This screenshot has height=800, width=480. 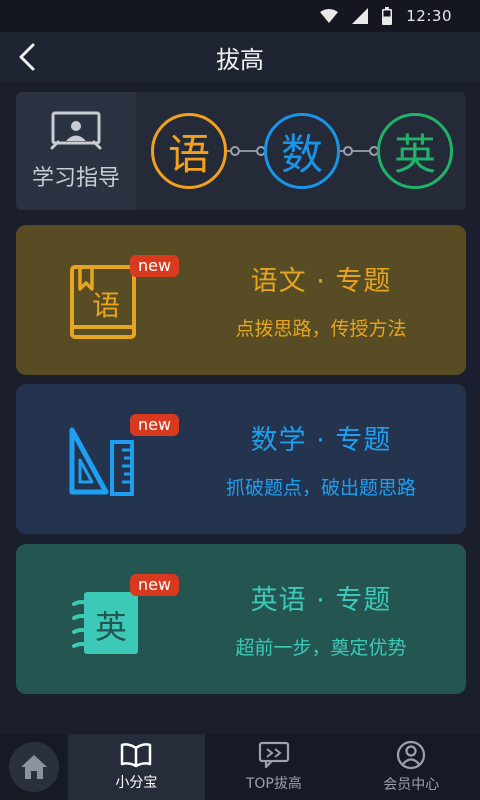 I want to click on ruler-triangle-icon: new, so click(x=124, y=457).